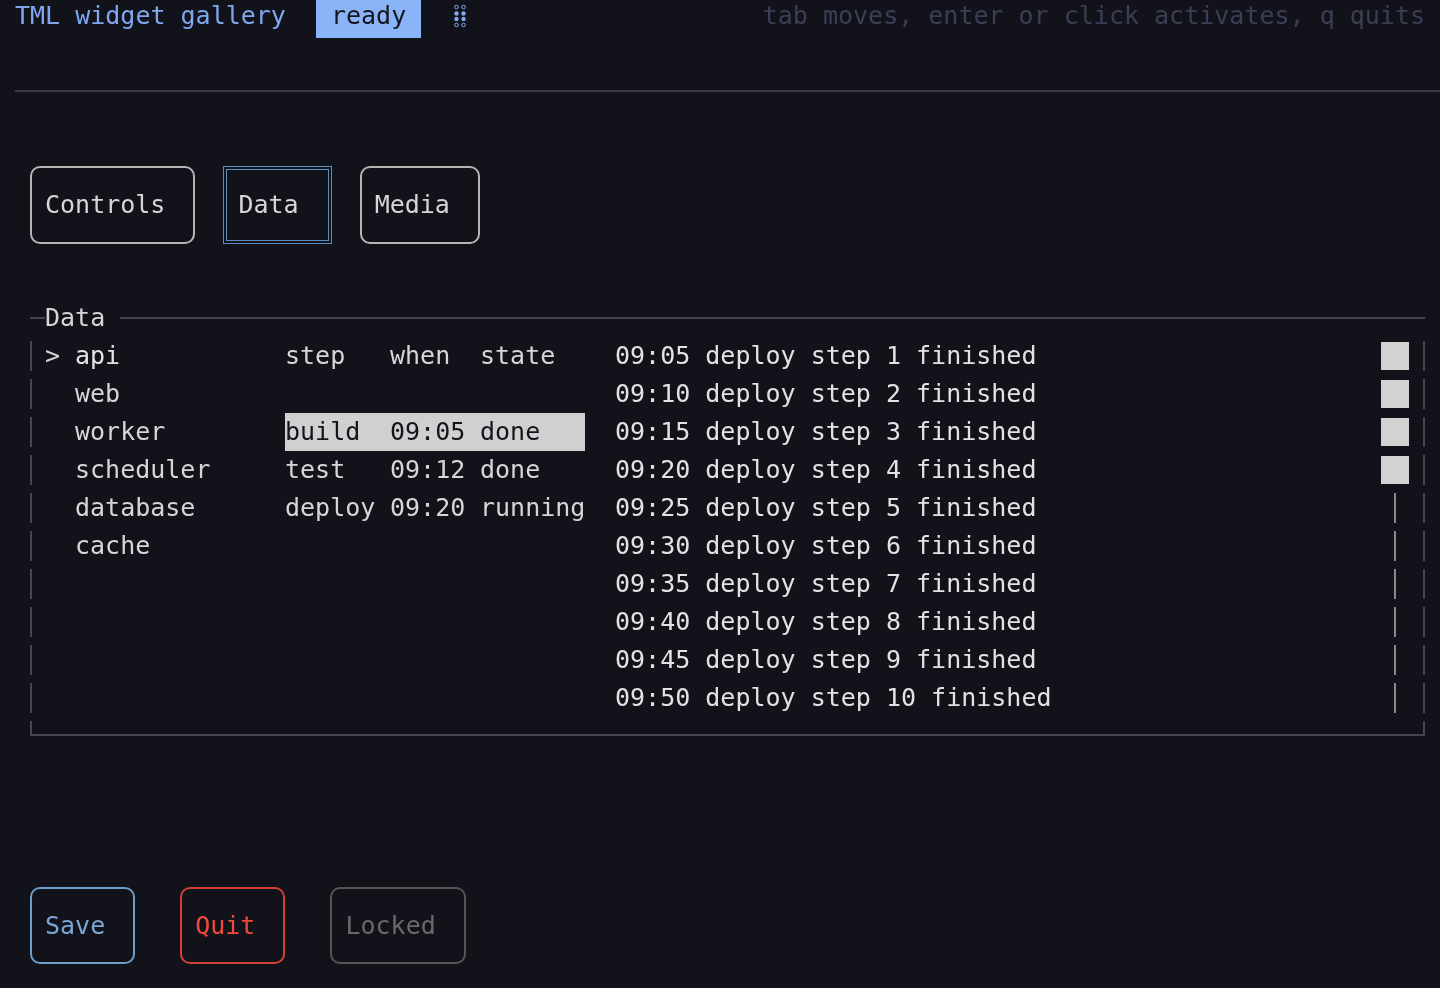  Describe the element at coordinates (83, 925) in the screenshot. I see `button: Save` at that location.